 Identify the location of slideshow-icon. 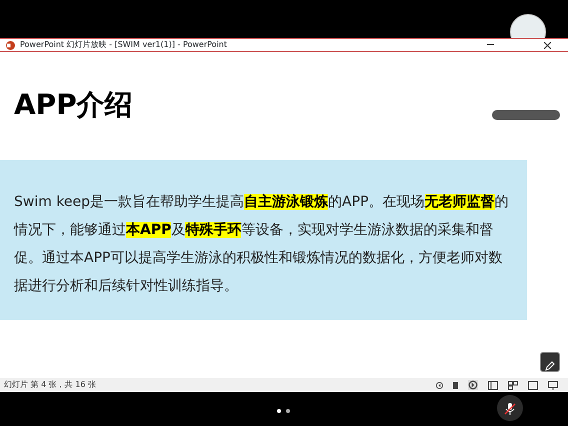
(553, 385).